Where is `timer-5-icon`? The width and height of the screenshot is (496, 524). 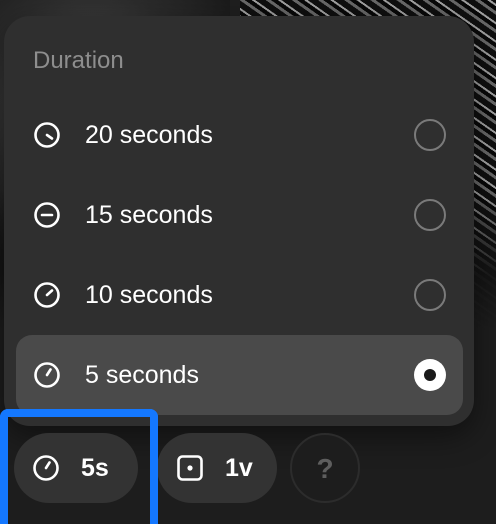 timer-5-icon is located at coordinates (47, 375).